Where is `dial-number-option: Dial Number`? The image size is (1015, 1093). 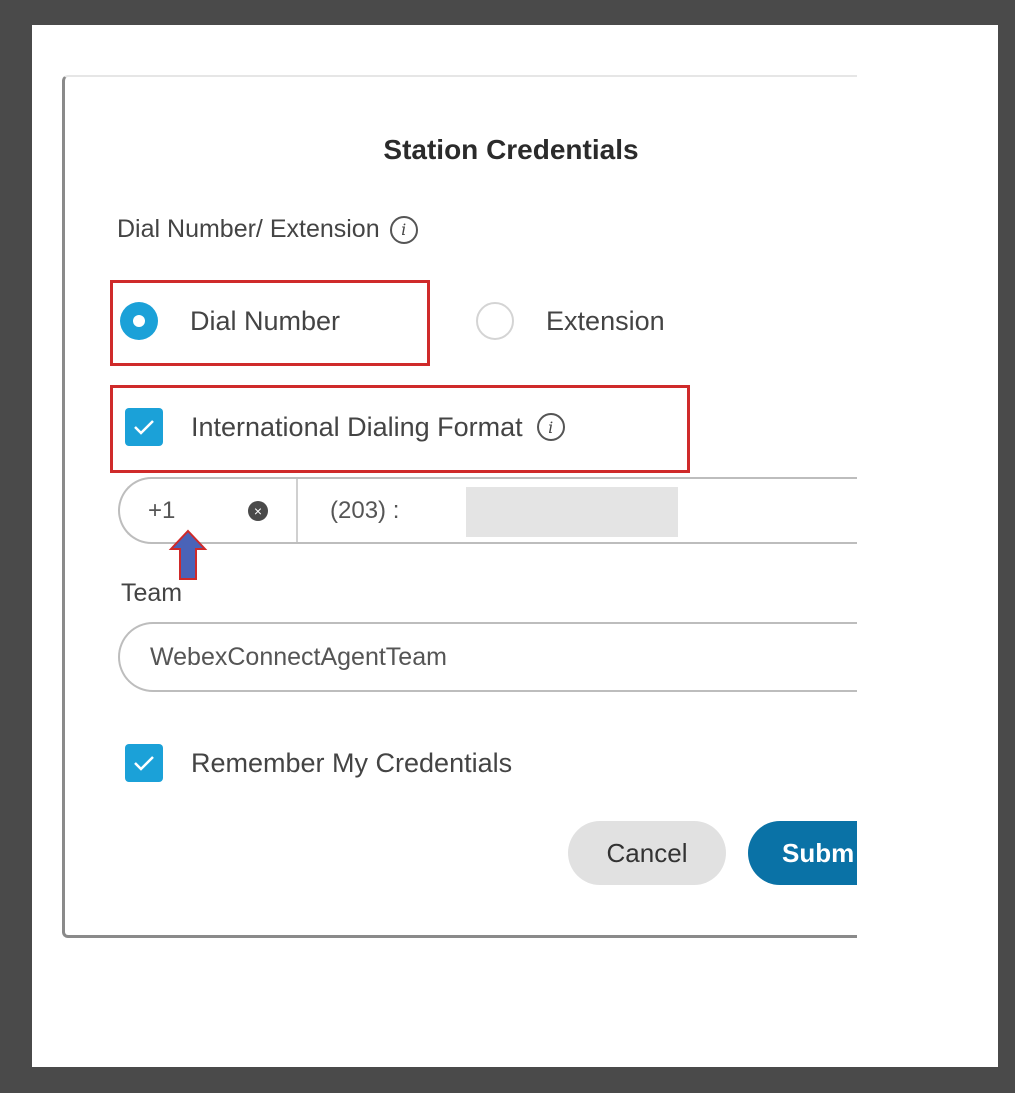 dial-number-option: Dial Number is located at coordinates (230, 321).